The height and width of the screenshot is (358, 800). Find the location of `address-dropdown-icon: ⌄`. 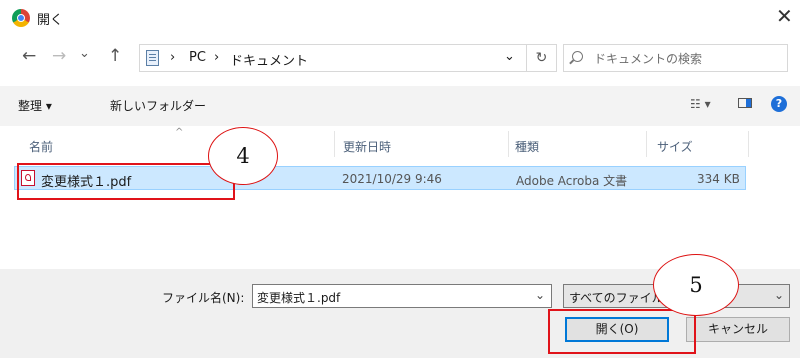

address-dropdown-icon: ⌄ is located at coordinates (509, 56).